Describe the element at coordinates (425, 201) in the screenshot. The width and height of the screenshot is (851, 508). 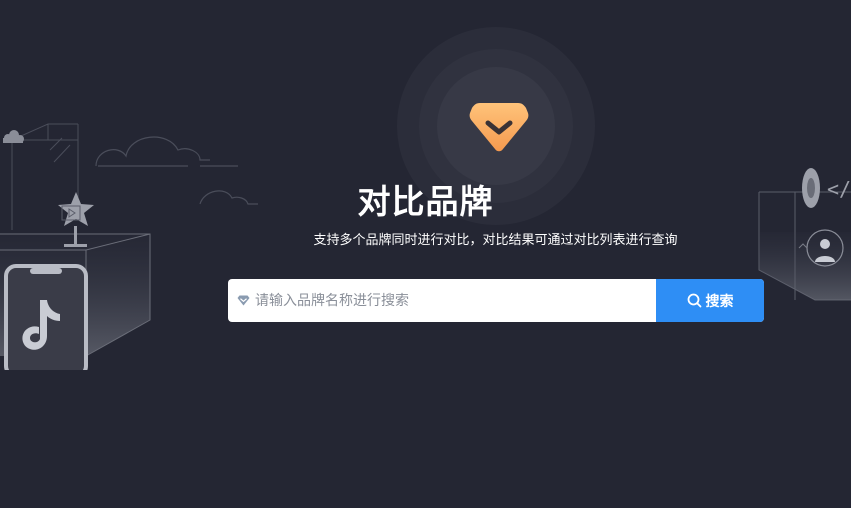
I see `page-title: 对比品牌` at that location.